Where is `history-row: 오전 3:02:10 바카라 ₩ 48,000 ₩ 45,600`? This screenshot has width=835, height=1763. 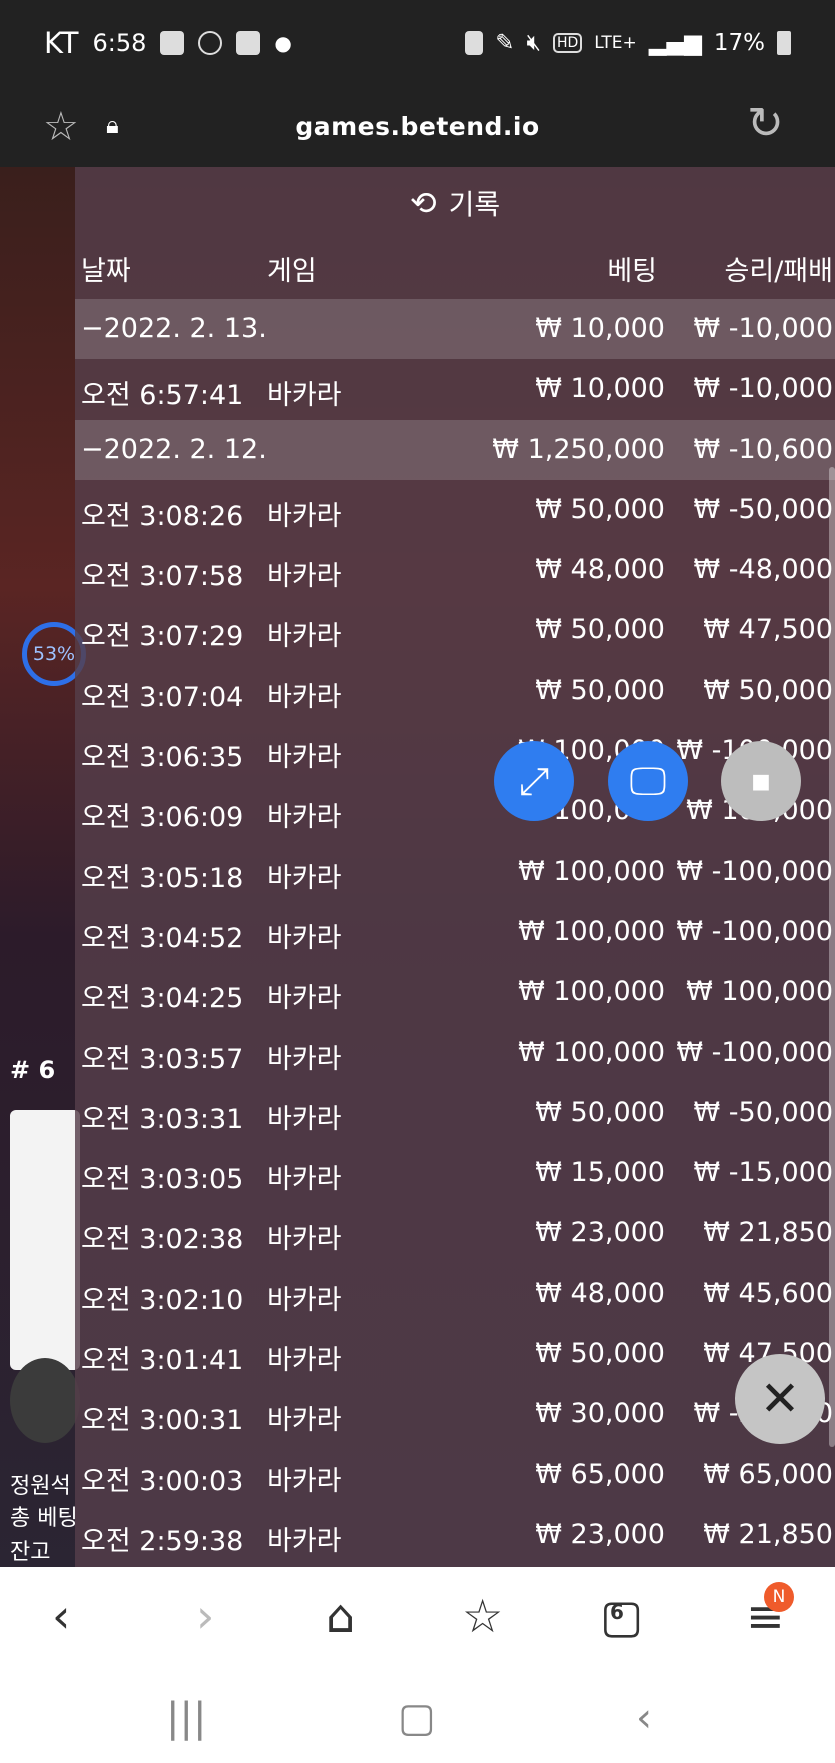
history-row: 오전 3:02:10 바카라 ₩ 48,000 ₩ 45,600 is located at coordinates (455, 1294).